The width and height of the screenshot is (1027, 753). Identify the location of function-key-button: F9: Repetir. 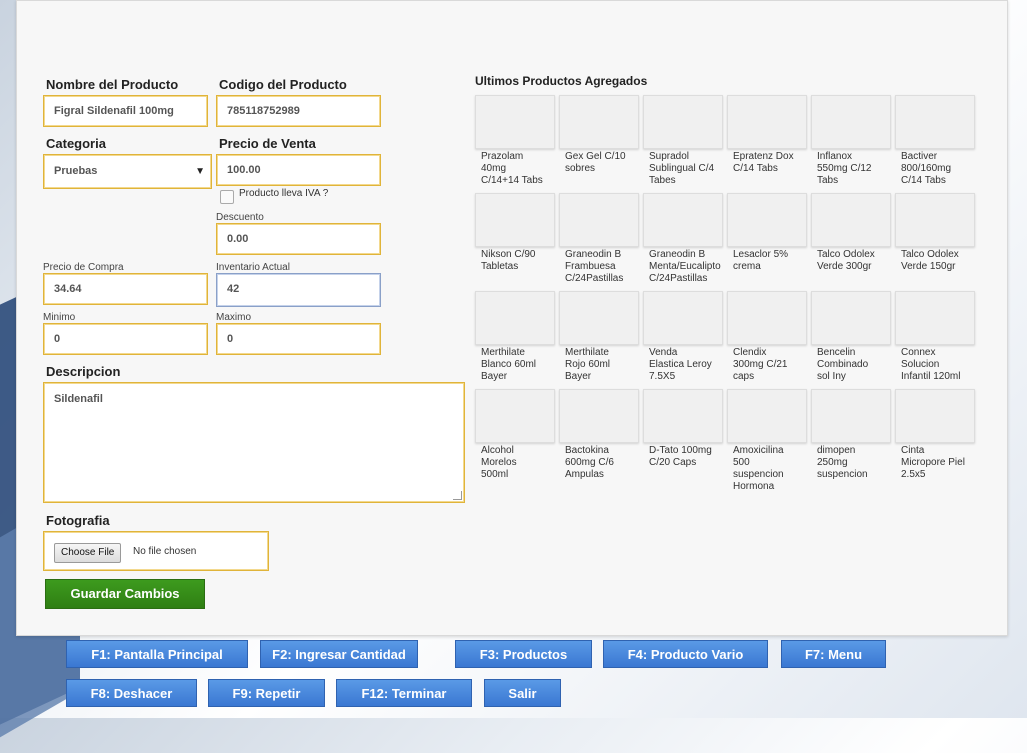
(266, 693).